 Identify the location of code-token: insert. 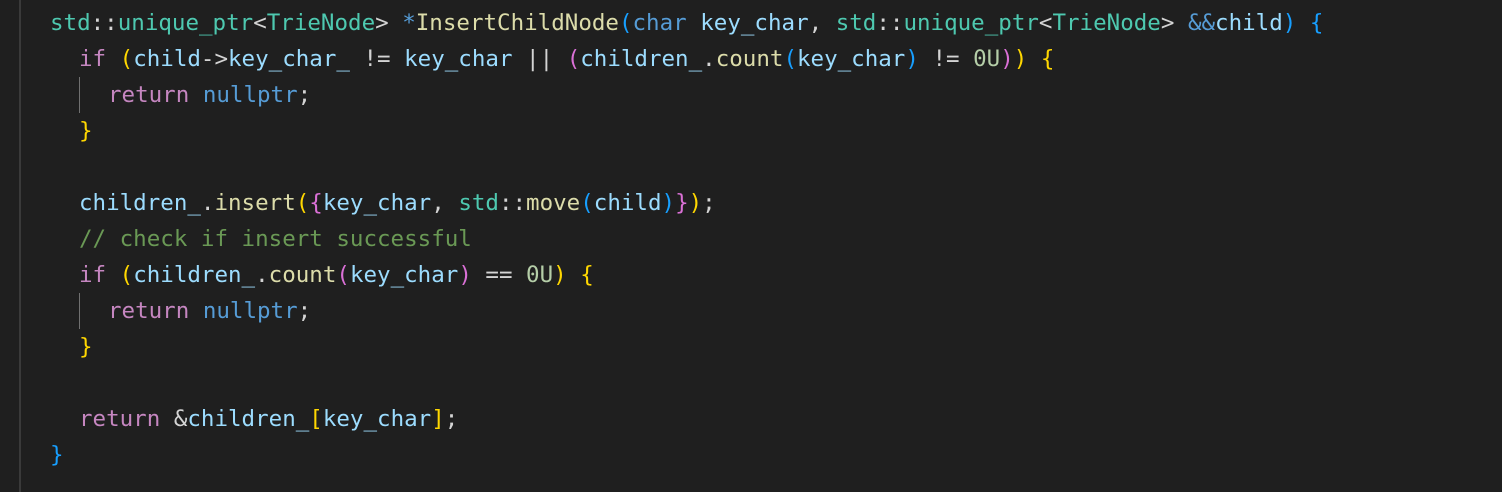
(255, 203).